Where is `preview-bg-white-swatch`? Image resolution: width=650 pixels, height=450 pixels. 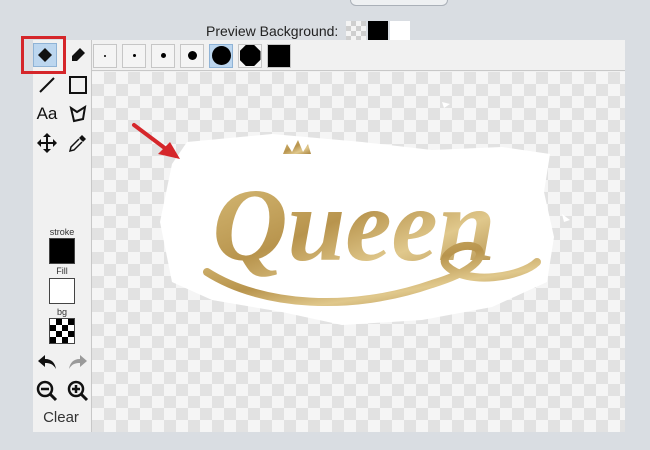 preview-bg-white-swatch is located at coordinates (400, 31).